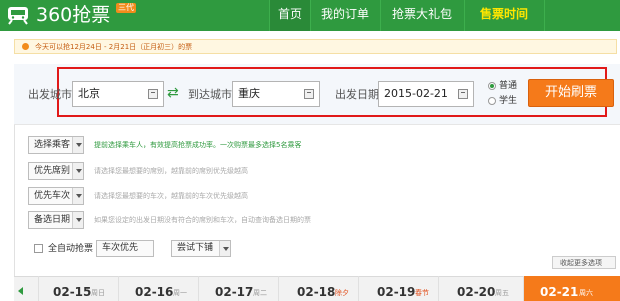 This screenshot has height=301, width=620. What do you see at coordinates (72, 292) in the screenshot?
I see `date-tab-date: 02-15` at bounding box center [72, 292].